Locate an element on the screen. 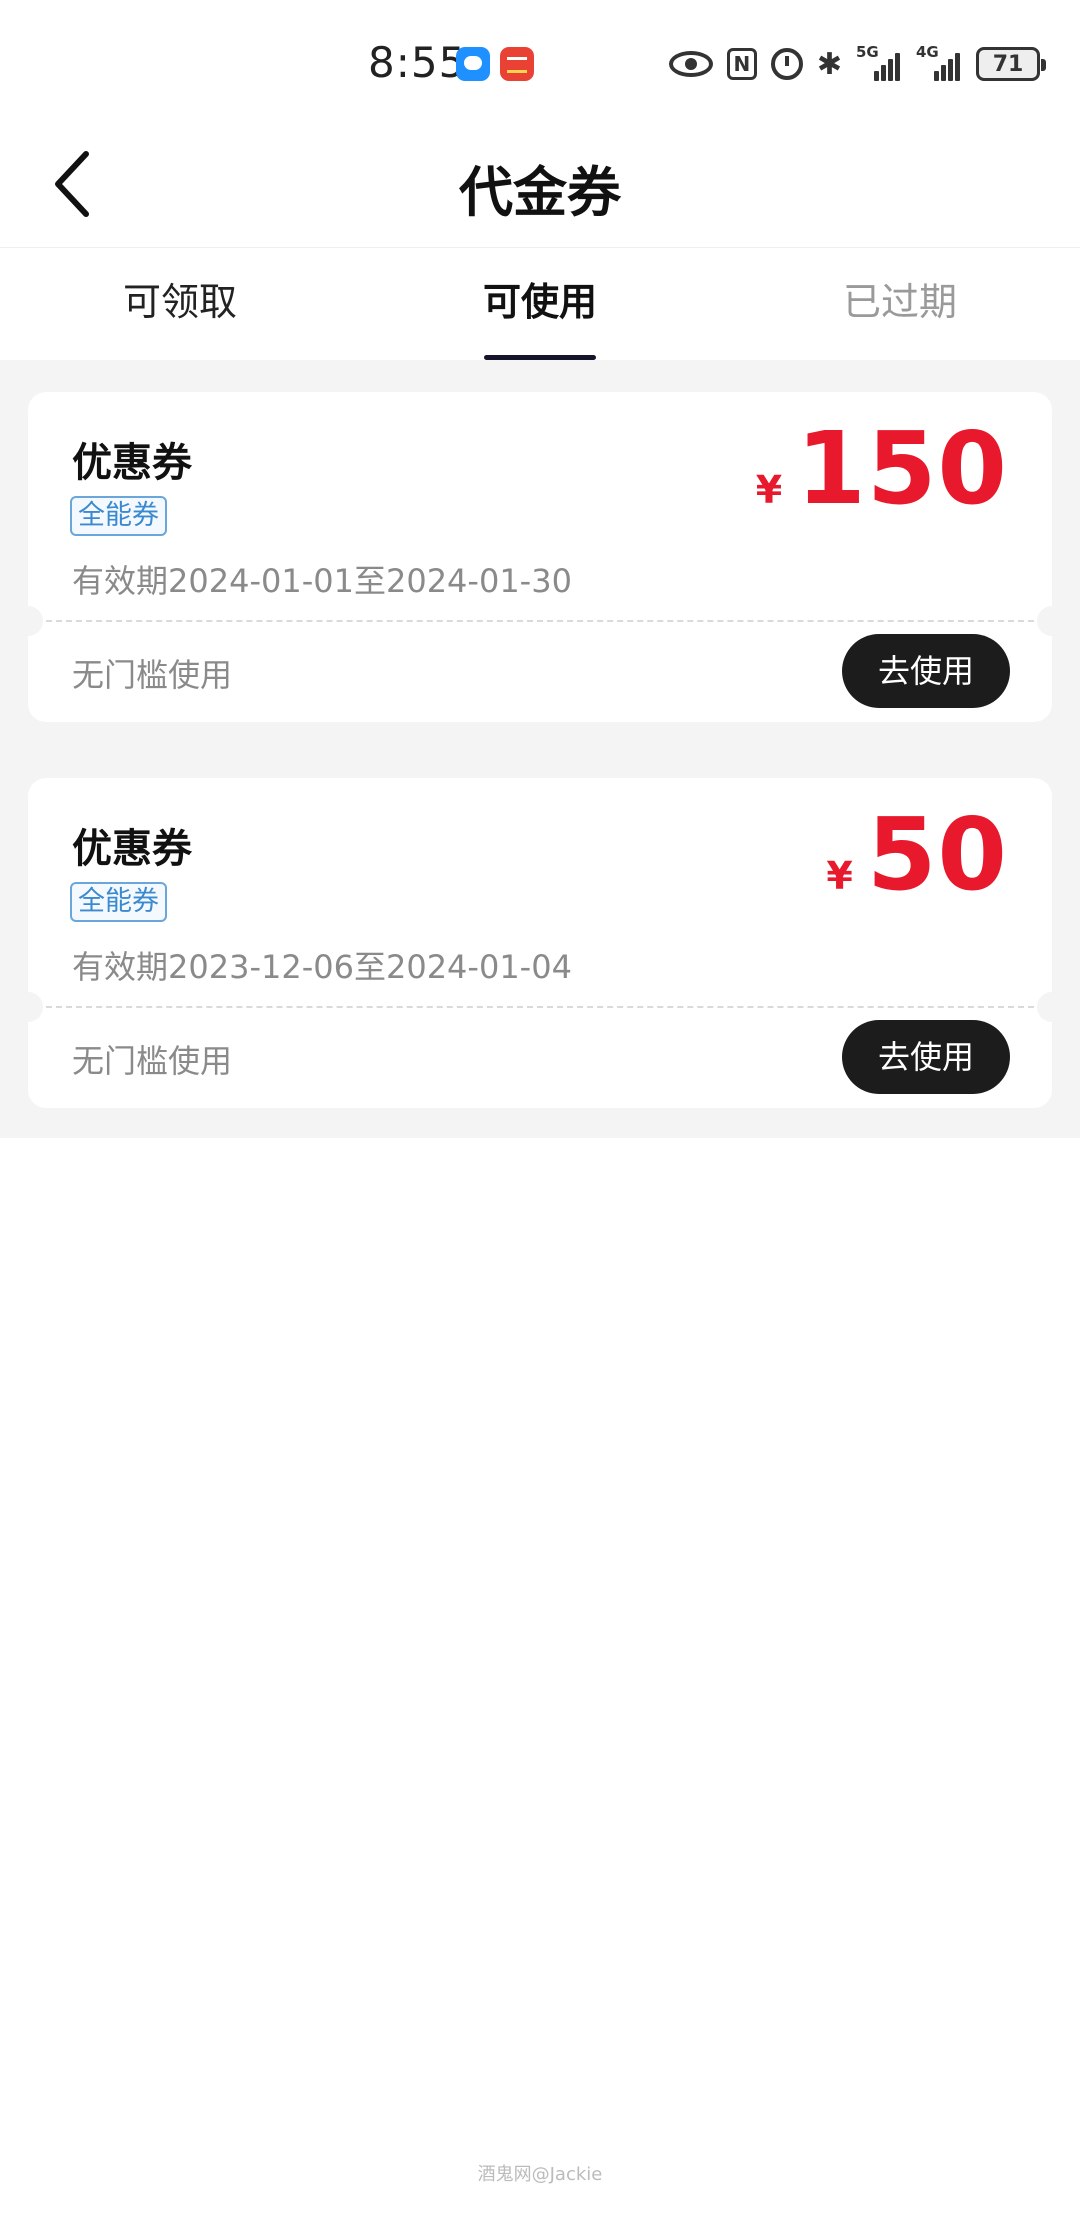 This screenshot has height=2227, width=1080. header: 代金券 is located at coordinates (540, 184).